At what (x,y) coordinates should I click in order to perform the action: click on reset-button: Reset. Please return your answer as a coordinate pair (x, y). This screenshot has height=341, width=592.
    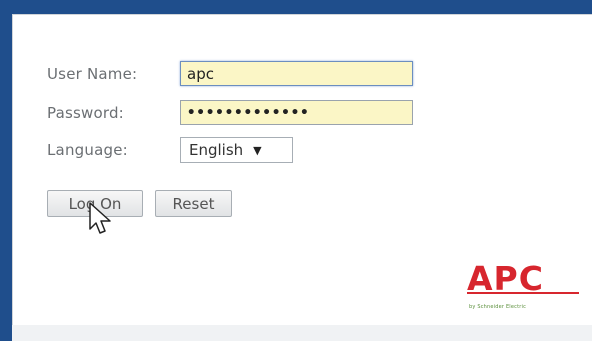
    Looking at the image, I should click on (193, 203).